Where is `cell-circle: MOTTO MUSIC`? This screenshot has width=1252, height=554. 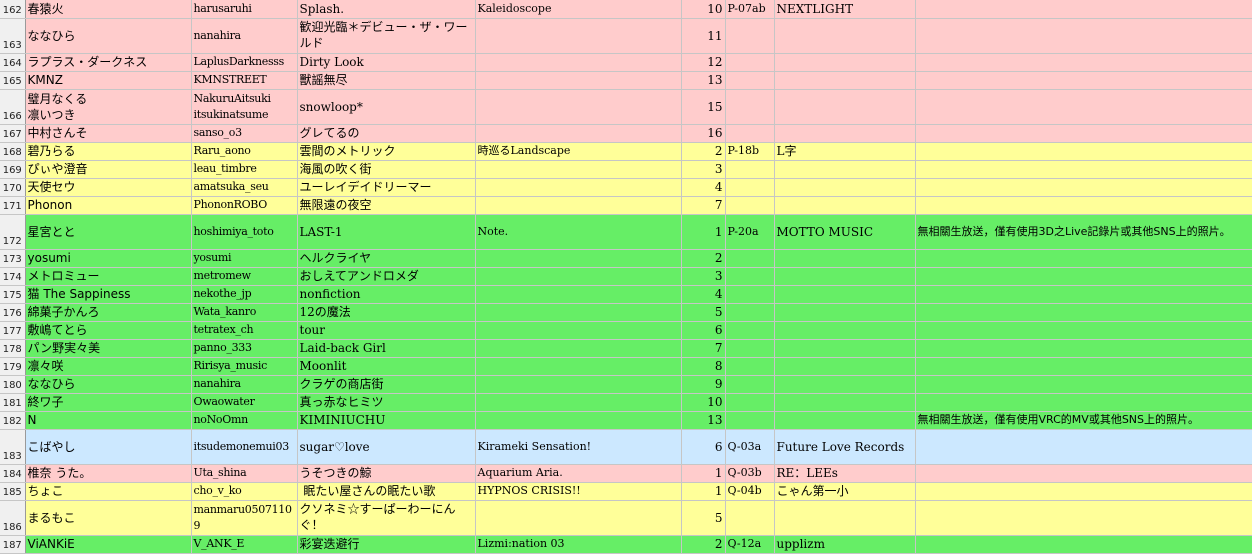
cell-circle: MOTTO MUSIC is located at coordinates (845, 232).